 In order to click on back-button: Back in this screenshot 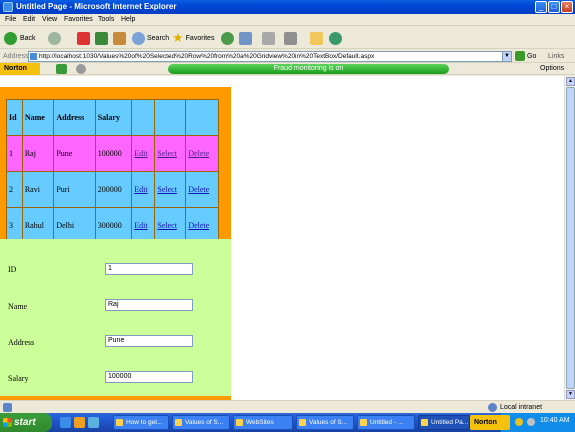, I will do `click(20, 38)`.